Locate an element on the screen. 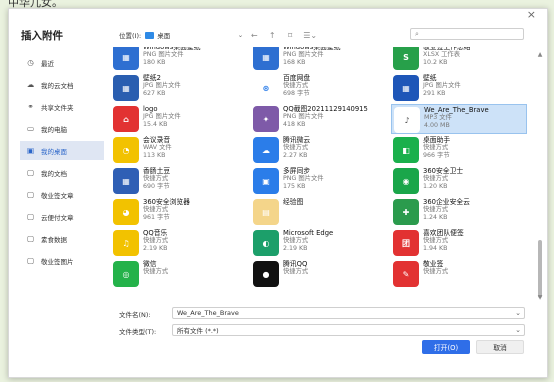 The height and width of the screenshot is (382, 554). scrollbar: ▲ ▼ is located at coordinates (540, 174).